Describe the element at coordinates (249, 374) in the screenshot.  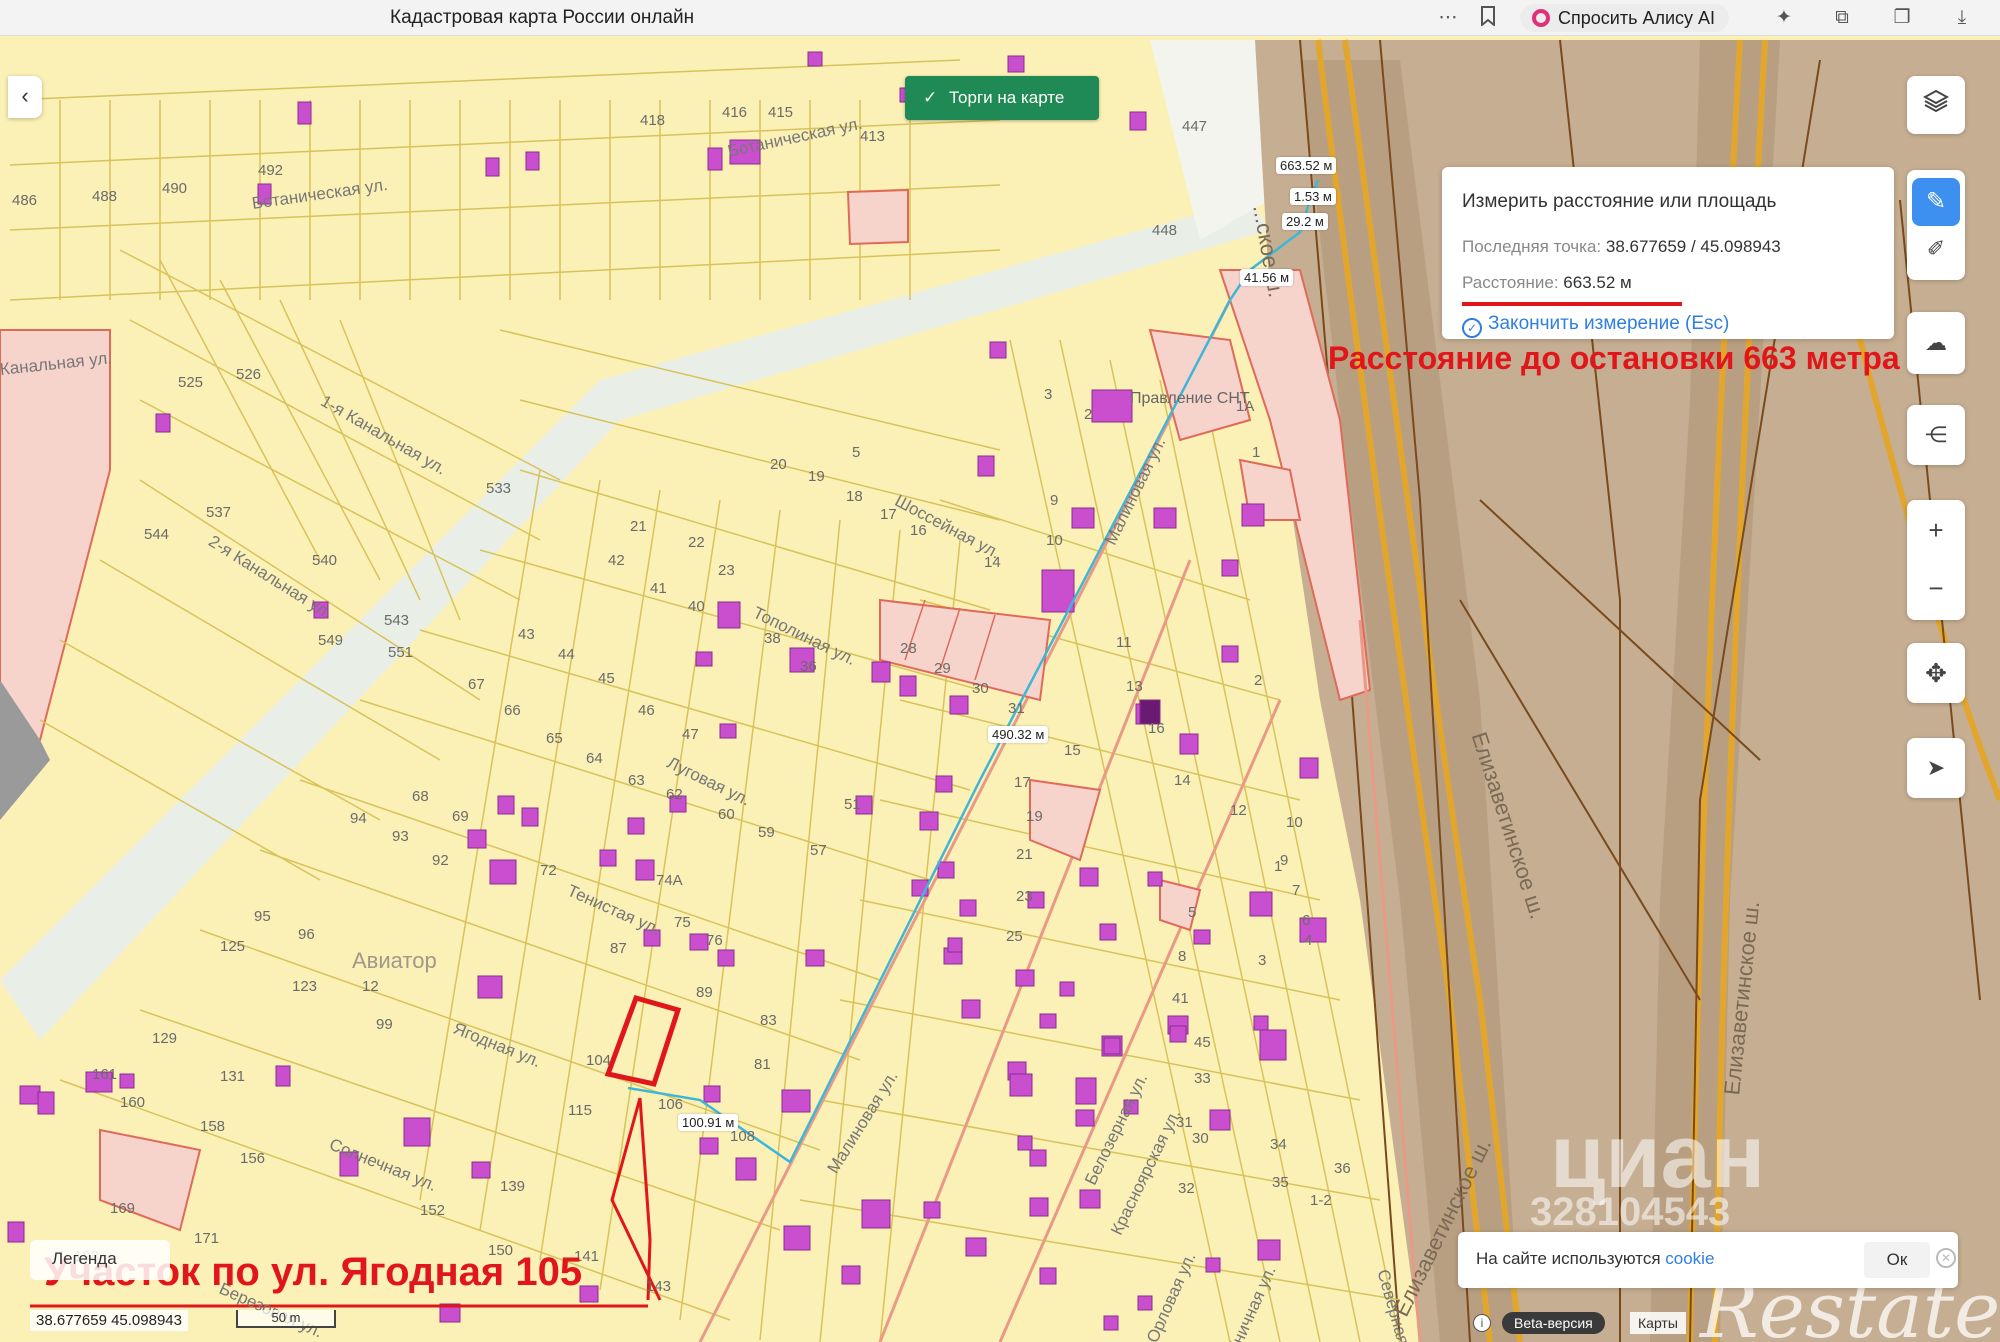
I see `parcel-number: 526` at that location.